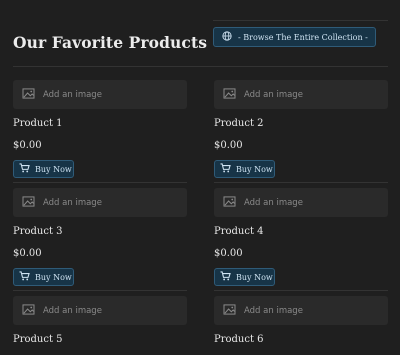  I want to click on header: Our Favorite Products, so click(110, 42).